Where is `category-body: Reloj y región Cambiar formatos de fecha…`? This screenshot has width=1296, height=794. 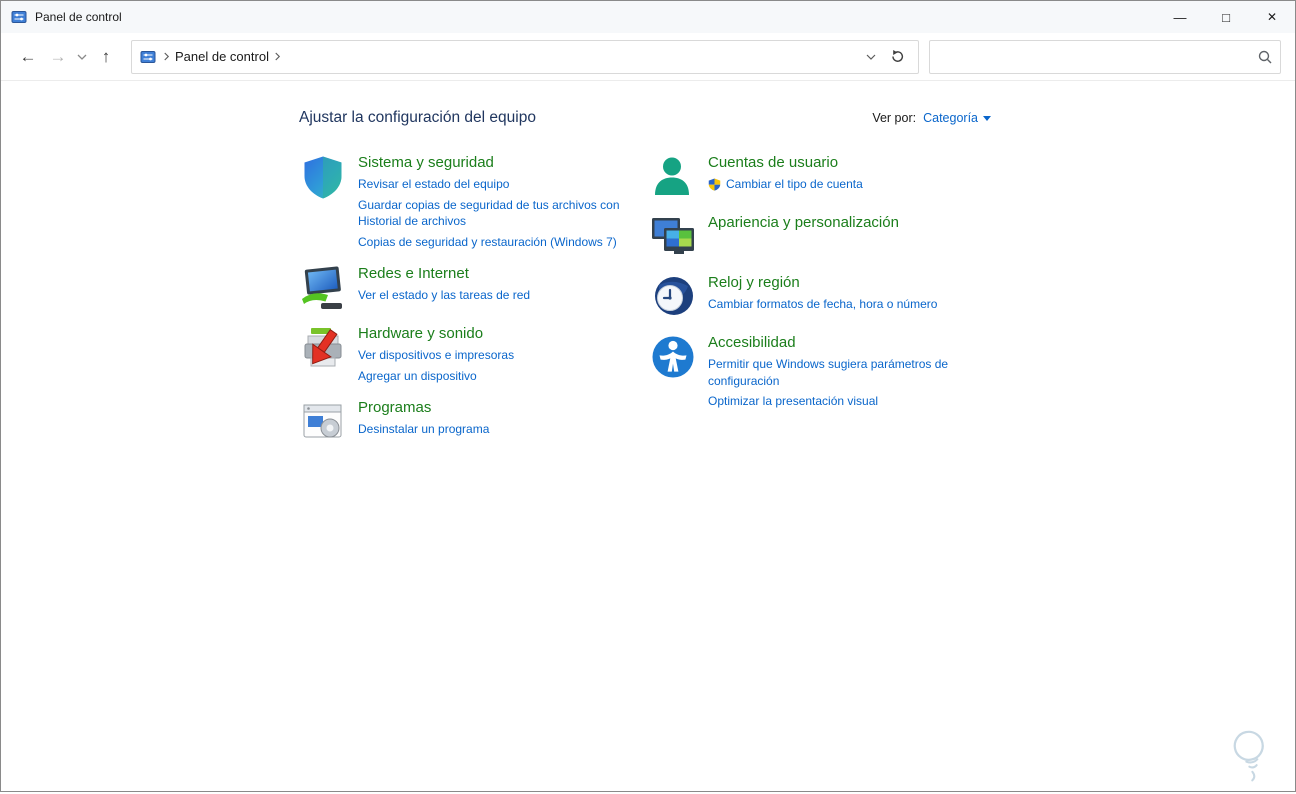 category-body: Reloj y región Cambiar formatos de fecha… is located at coordinates (822, 298).